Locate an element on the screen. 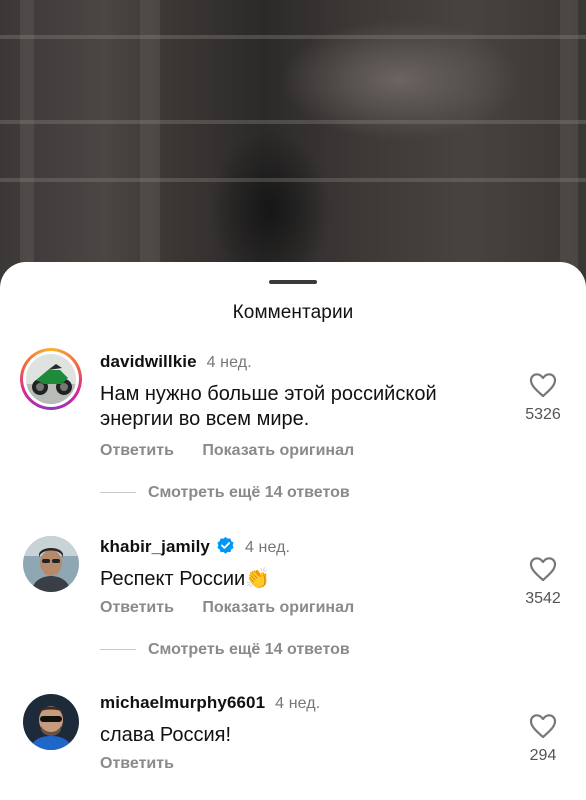 This screenshot has height=800, width=586. sheet-drag-handle is located at coordinates (293, 282).